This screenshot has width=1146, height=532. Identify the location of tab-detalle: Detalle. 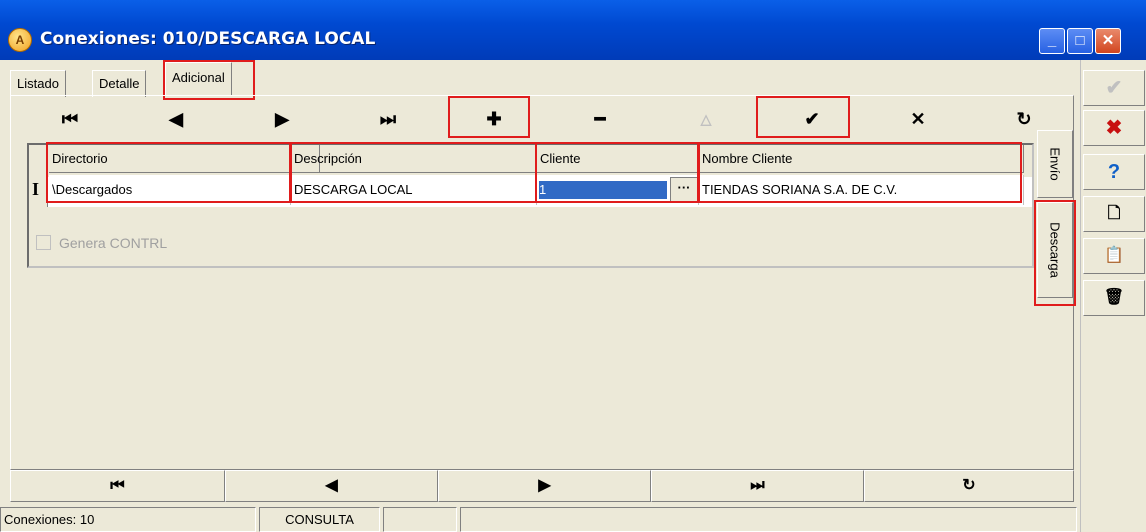
(119, 83).